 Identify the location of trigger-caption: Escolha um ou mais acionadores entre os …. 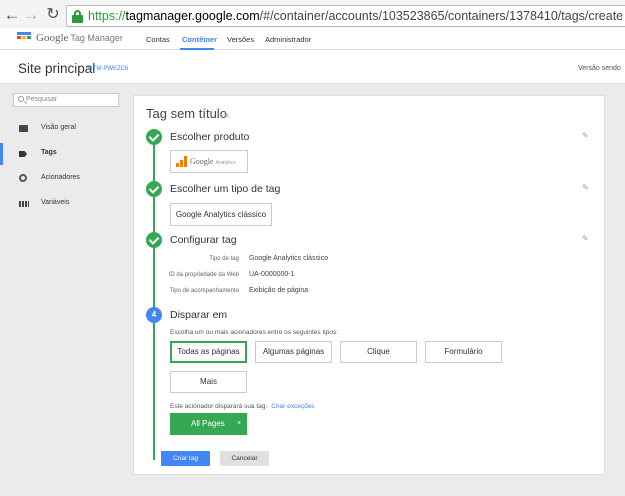
(254, 332).